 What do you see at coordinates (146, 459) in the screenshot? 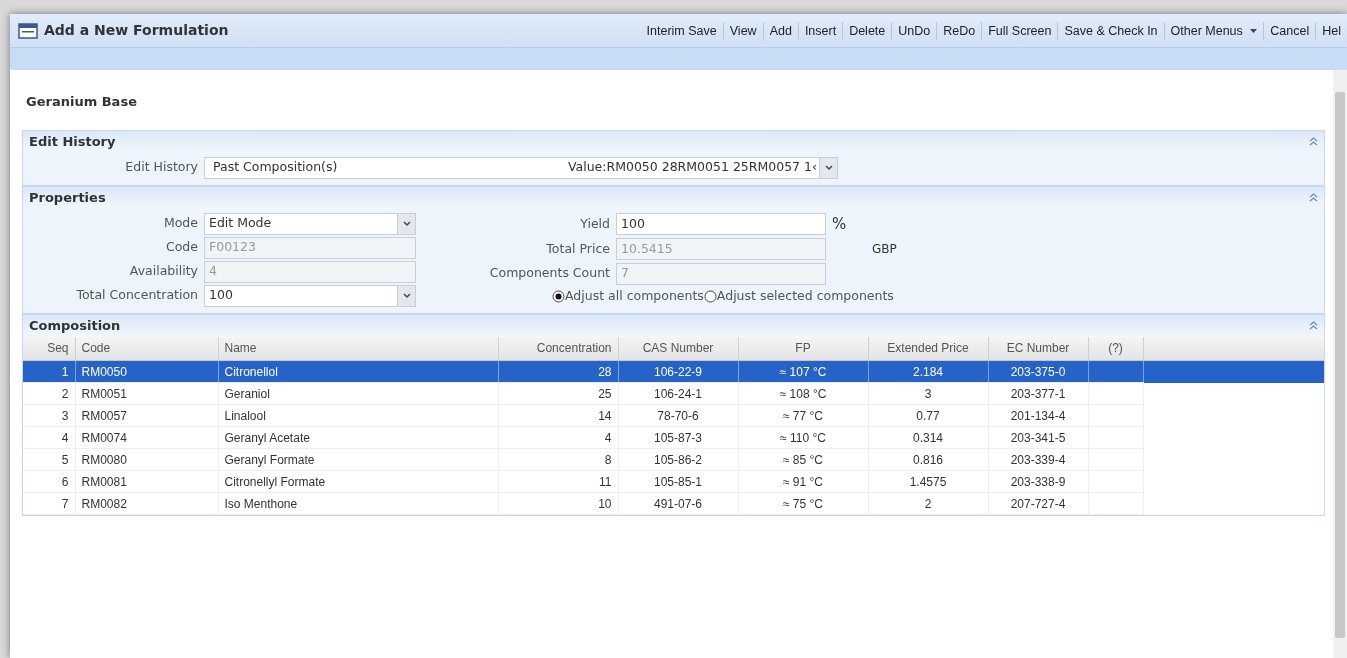
I see `table-cell: RM0080` at bounding box center [146, 459].